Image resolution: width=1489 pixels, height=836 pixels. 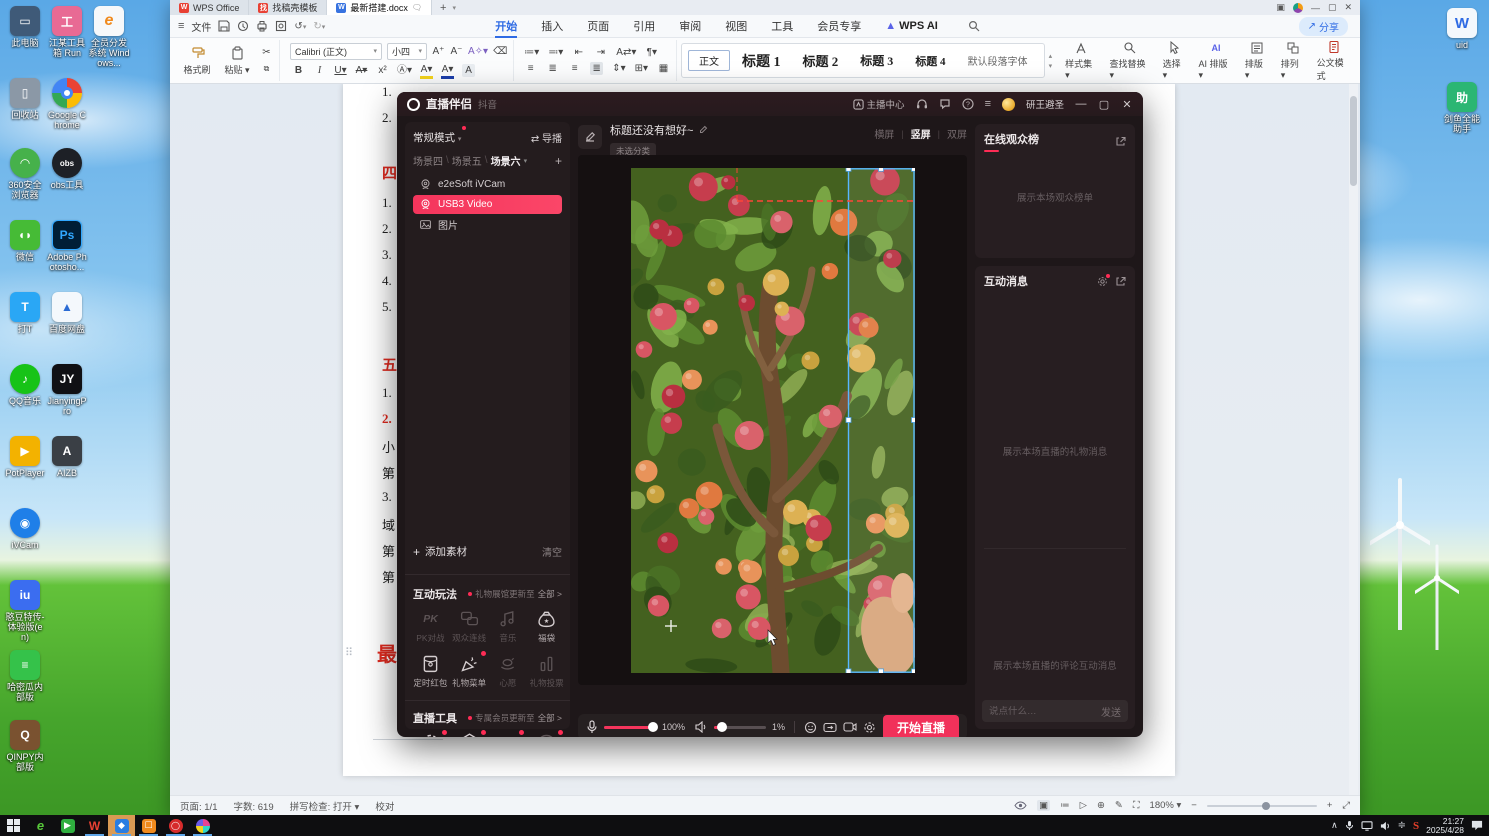 What do you see at coordinates (839, 26) in the screenshot?
I see `ribbon-tab-会员专享: 会员专享` at bounding box center [839, 26].